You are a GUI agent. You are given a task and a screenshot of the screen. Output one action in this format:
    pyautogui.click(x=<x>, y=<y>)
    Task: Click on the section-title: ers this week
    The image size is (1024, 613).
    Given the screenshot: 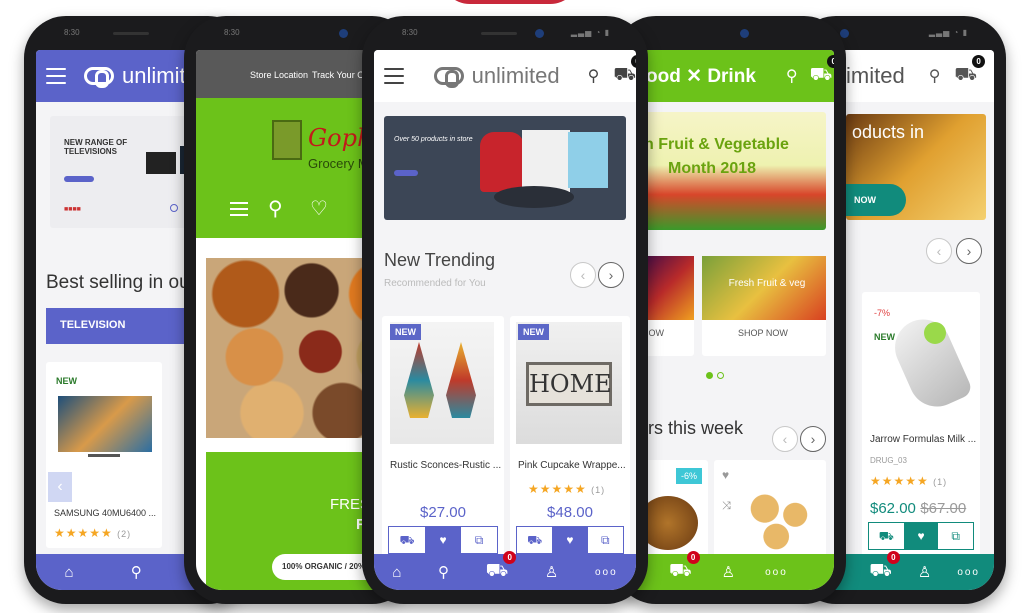 What is the action you would take?
    pyautogui.click(x=691, y=428)
    